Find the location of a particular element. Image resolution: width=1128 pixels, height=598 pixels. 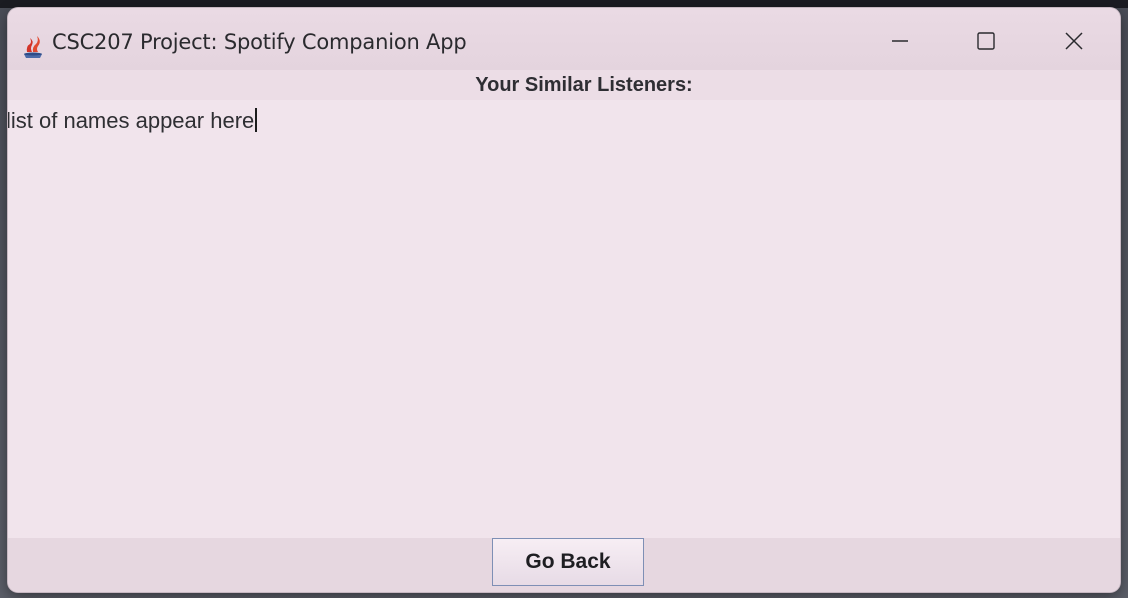

footer-bar: Go Back is located at coordinates (564, 565).